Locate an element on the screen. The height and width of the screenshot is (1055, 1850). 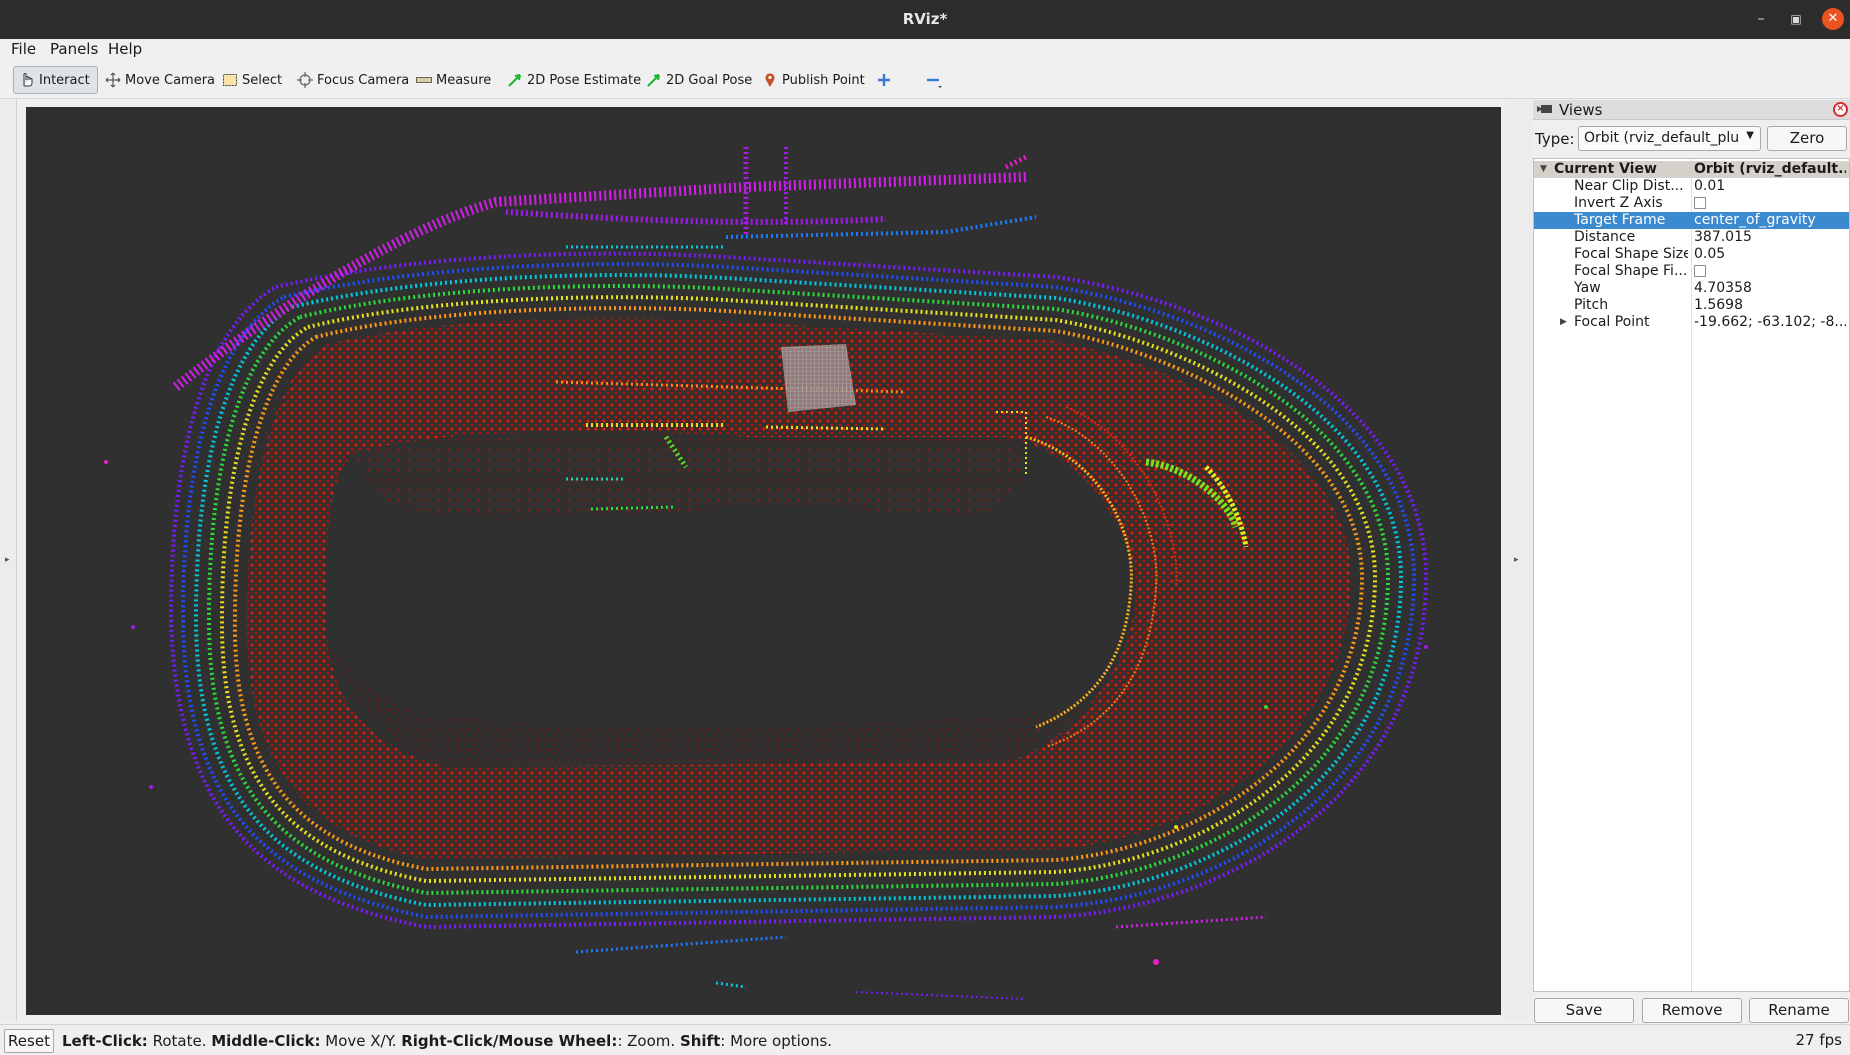
plus-icon is located at coordinates (884, 80).